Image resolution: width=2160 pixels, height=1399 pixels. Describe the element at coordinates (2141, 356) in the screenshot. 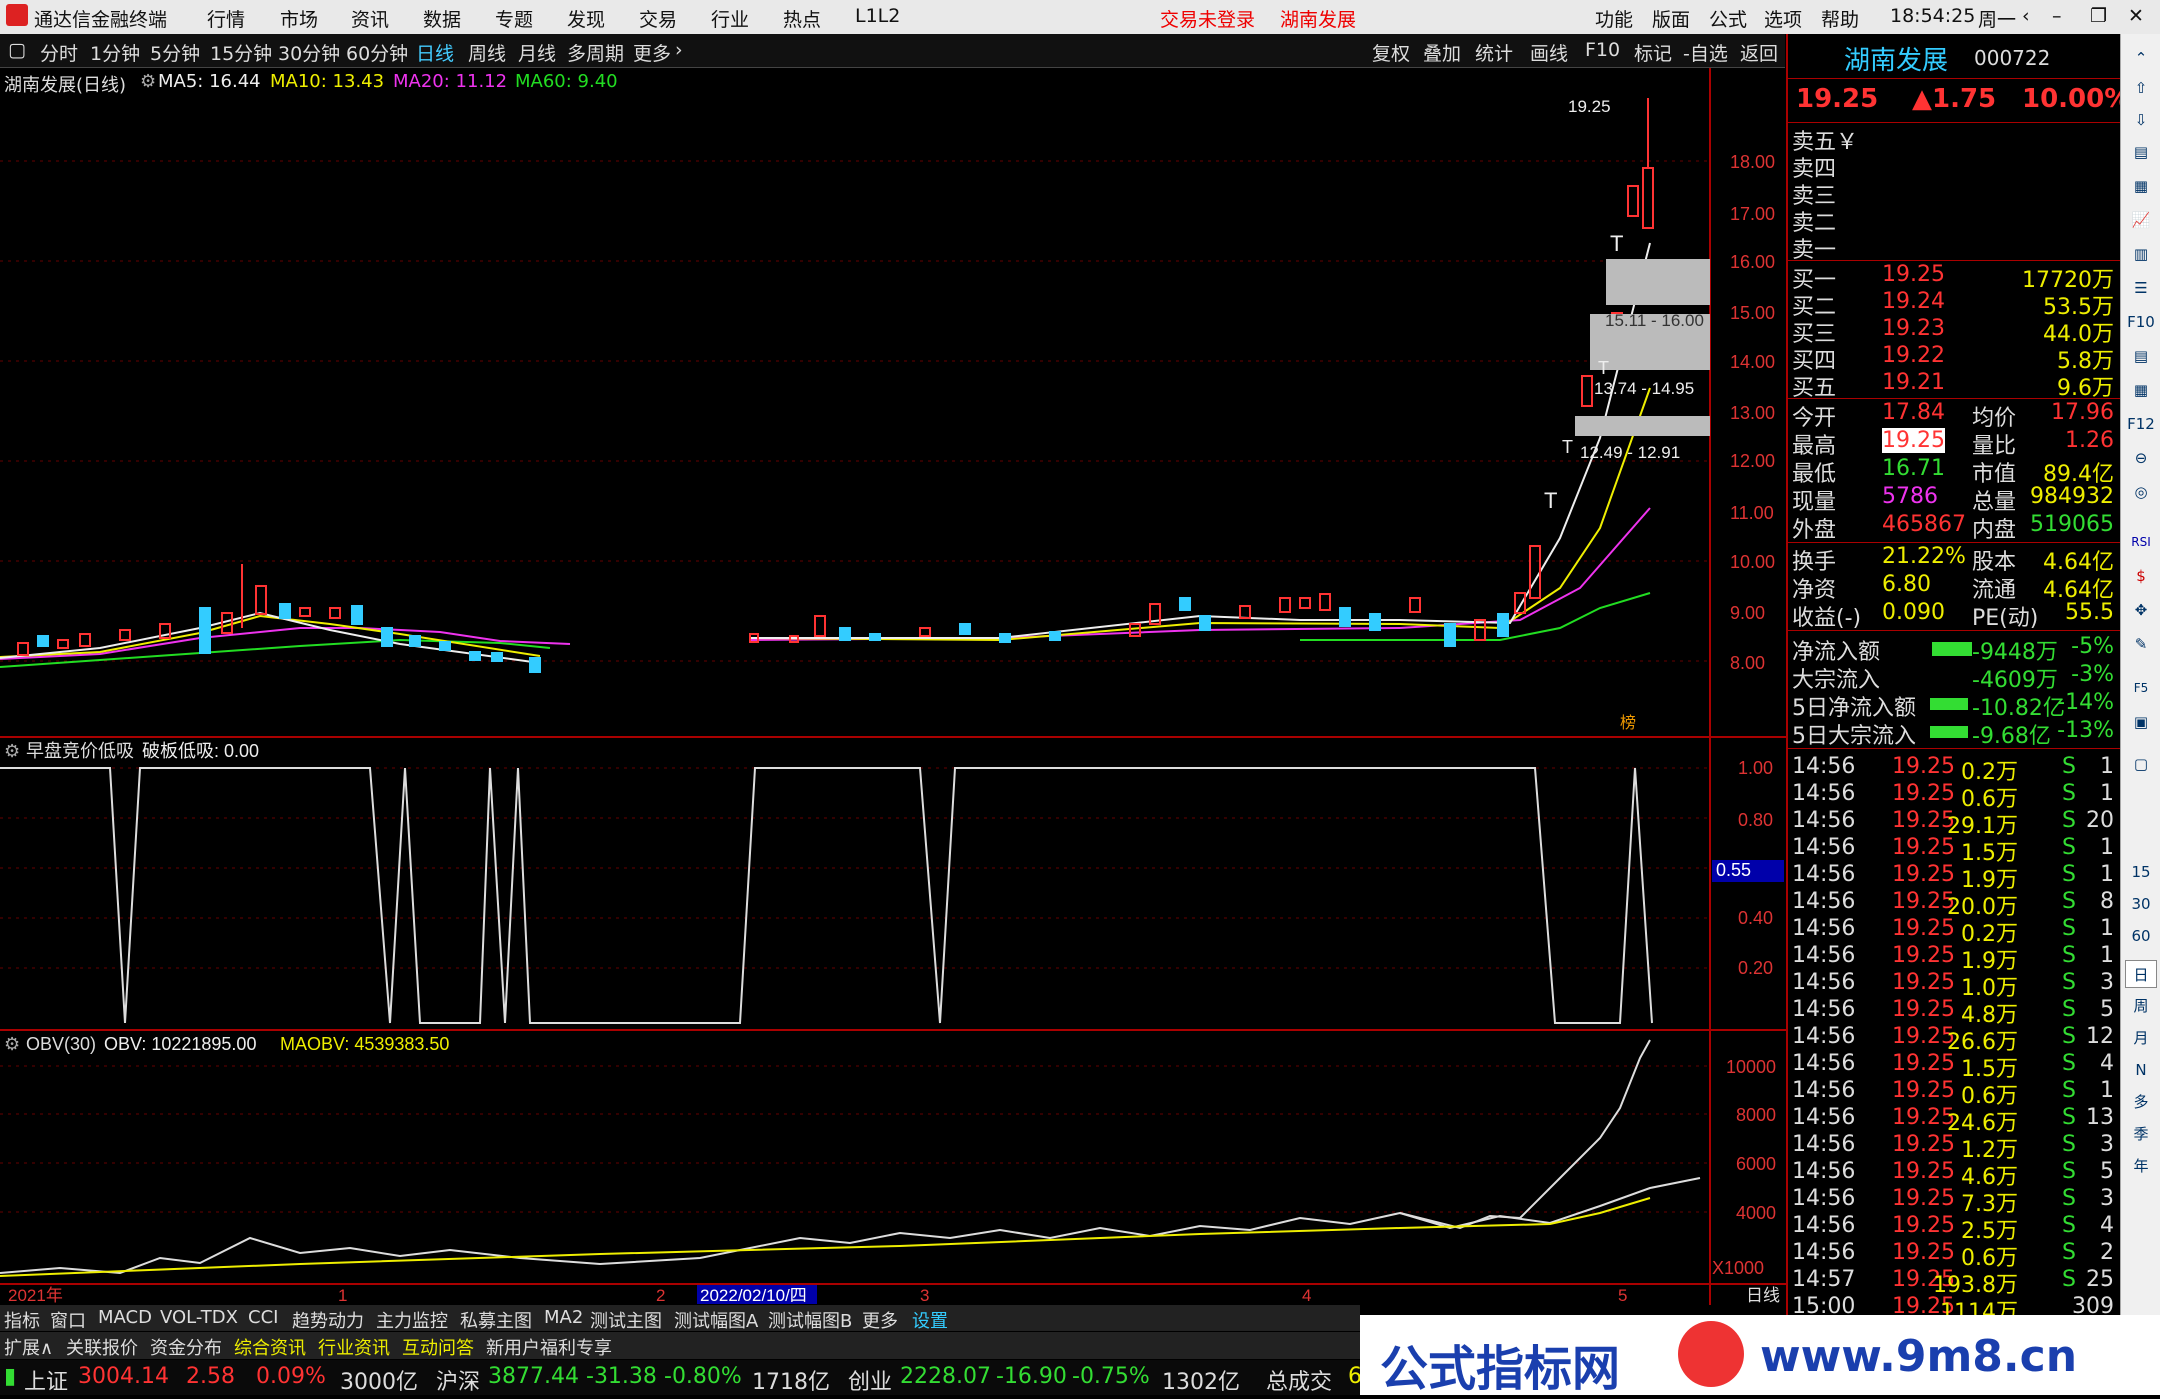

I see `doc-icon: ▤` at that location.